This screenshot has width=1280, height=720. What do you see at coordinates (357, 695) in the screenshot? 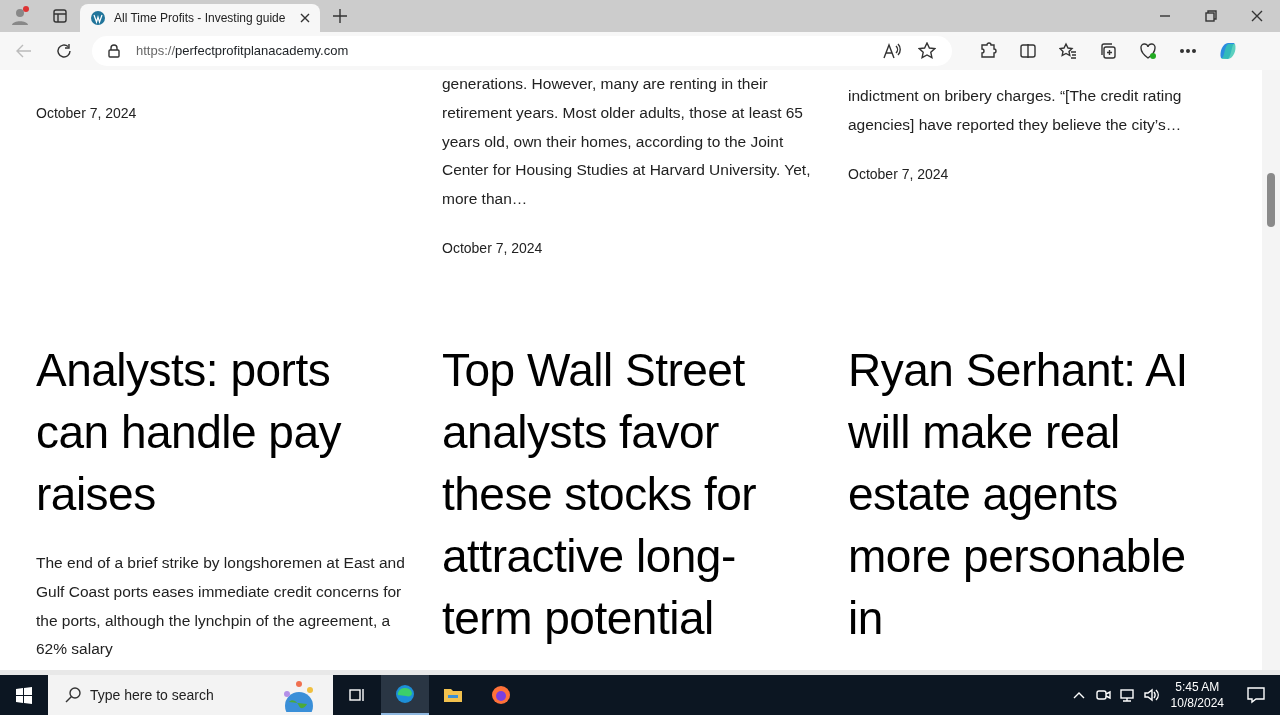
I see `task-view-icon` at bounding box center [357, 695].